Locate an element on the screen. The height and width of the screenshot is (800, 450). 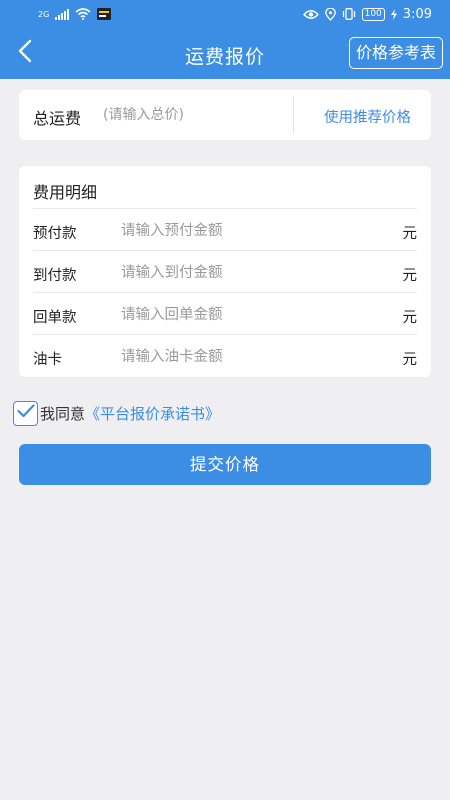
cod-unit: 元 is located at coordinates (410, 276).